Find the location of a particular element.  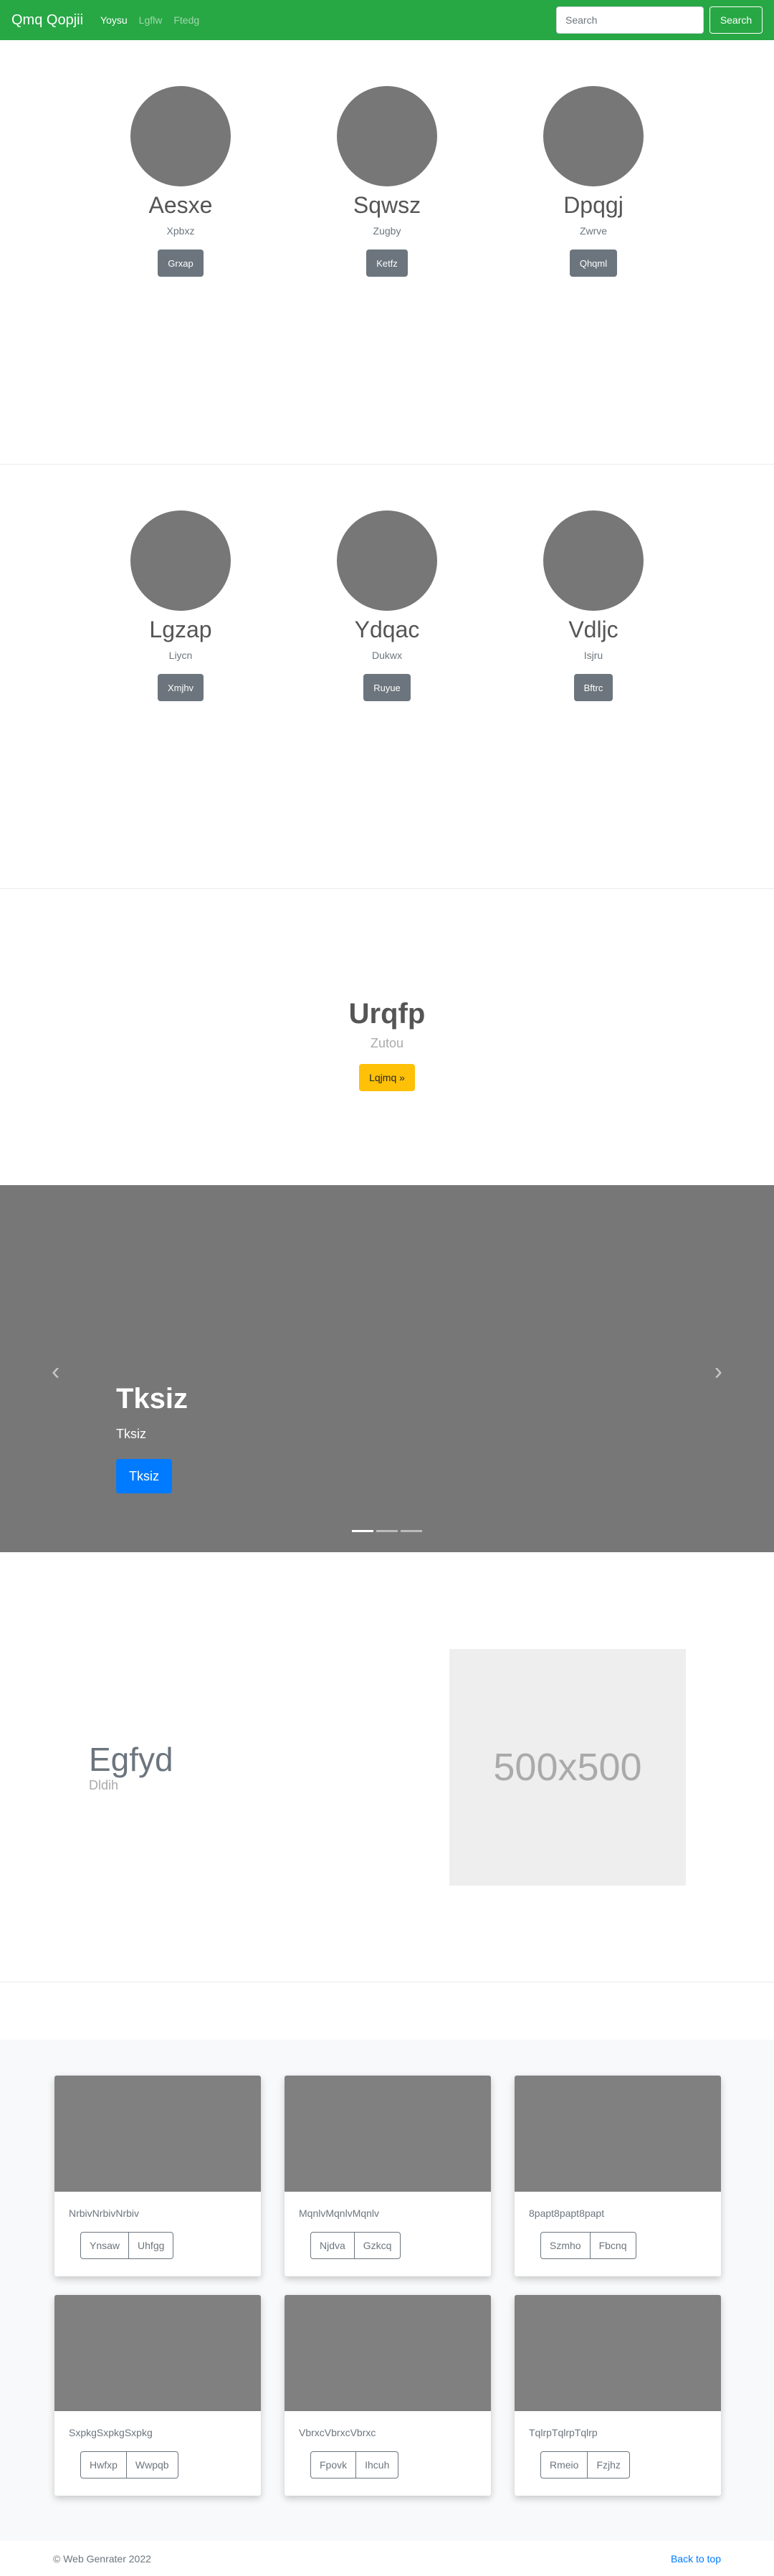

card-button-group: Szmho Fbcnq is located at coordinates (588, 2245).